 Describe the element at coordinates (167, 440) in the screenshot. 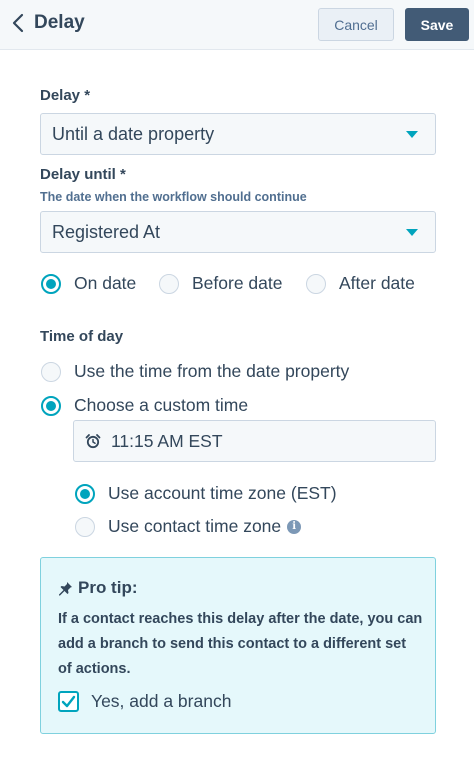

I see `custom-time-value: 11:15 AM EST` at that location.